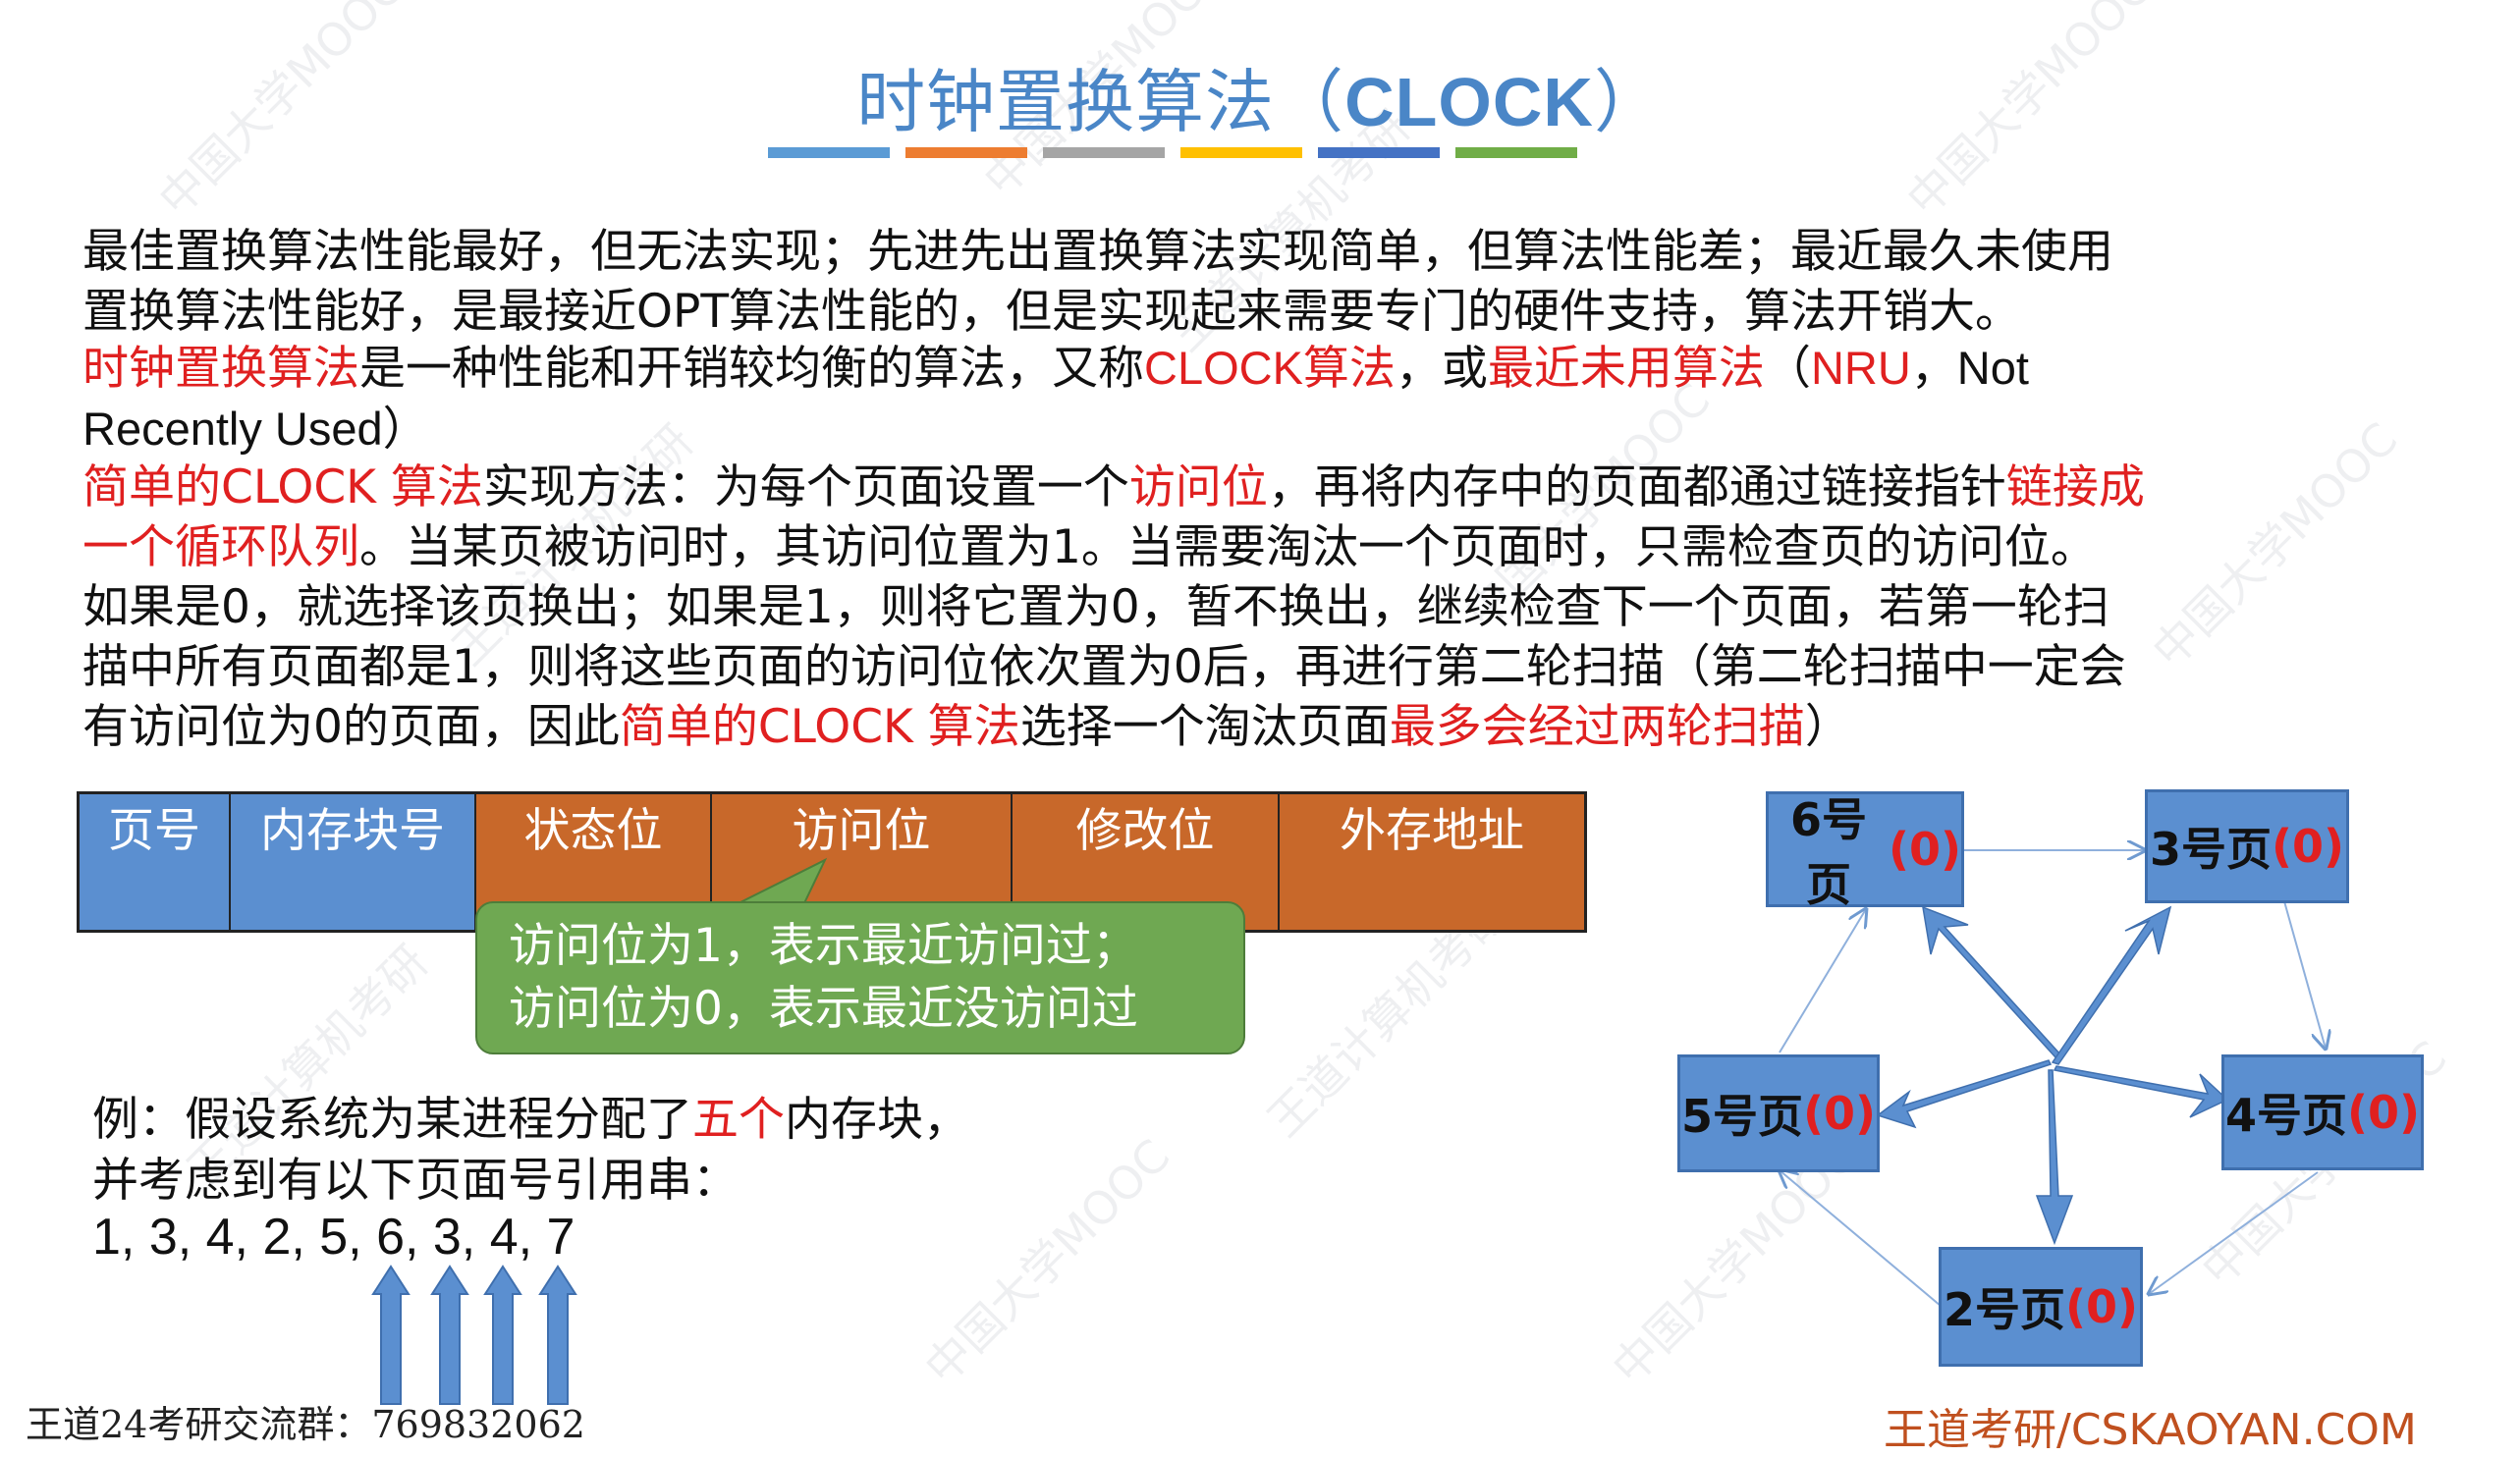  Describe the element at coordinates (1741, 1117) in the screenshot. I see `page-label: 5号页` at that location.